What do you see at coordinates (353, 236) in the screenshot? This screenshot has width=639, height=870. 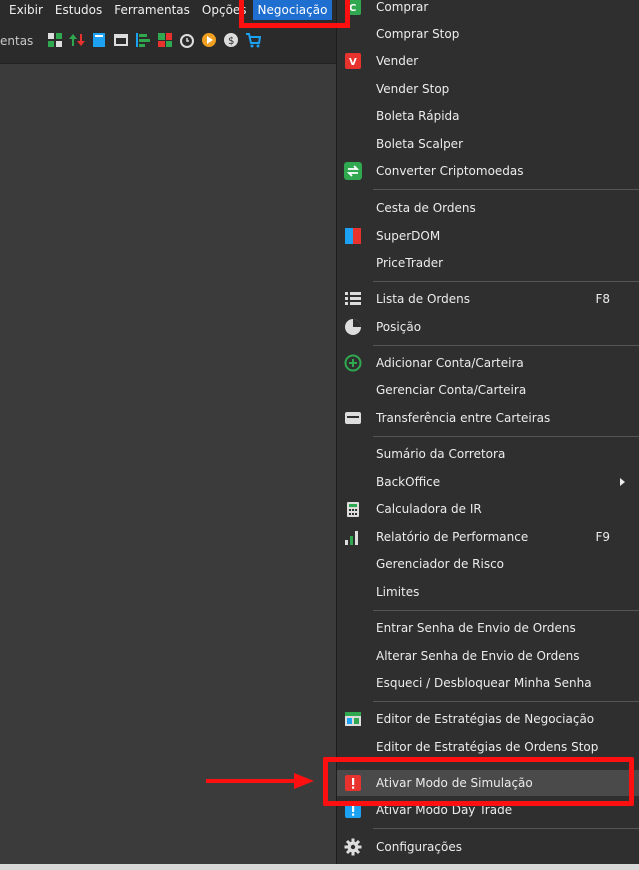 I see `superdom-icon` at bounding box center [353, 236].